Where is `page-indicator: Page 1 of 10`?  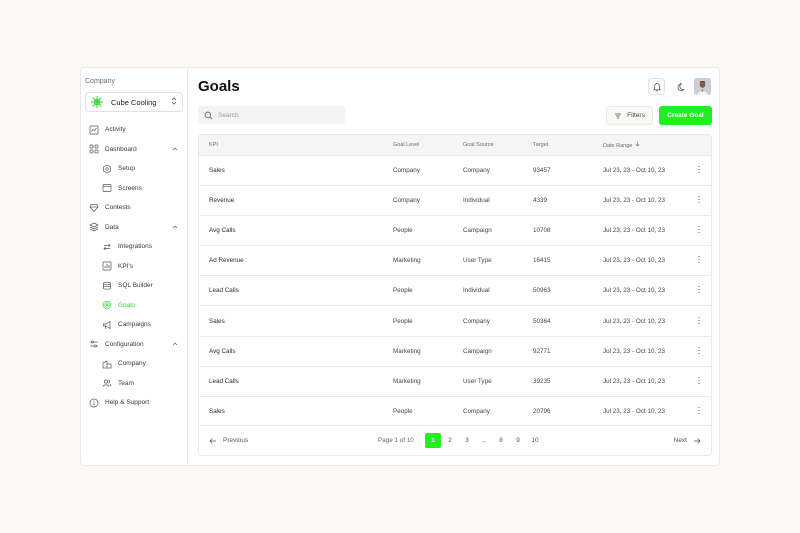
page-indicator: Page 1 of 10 is located at coordinates (396, 440).